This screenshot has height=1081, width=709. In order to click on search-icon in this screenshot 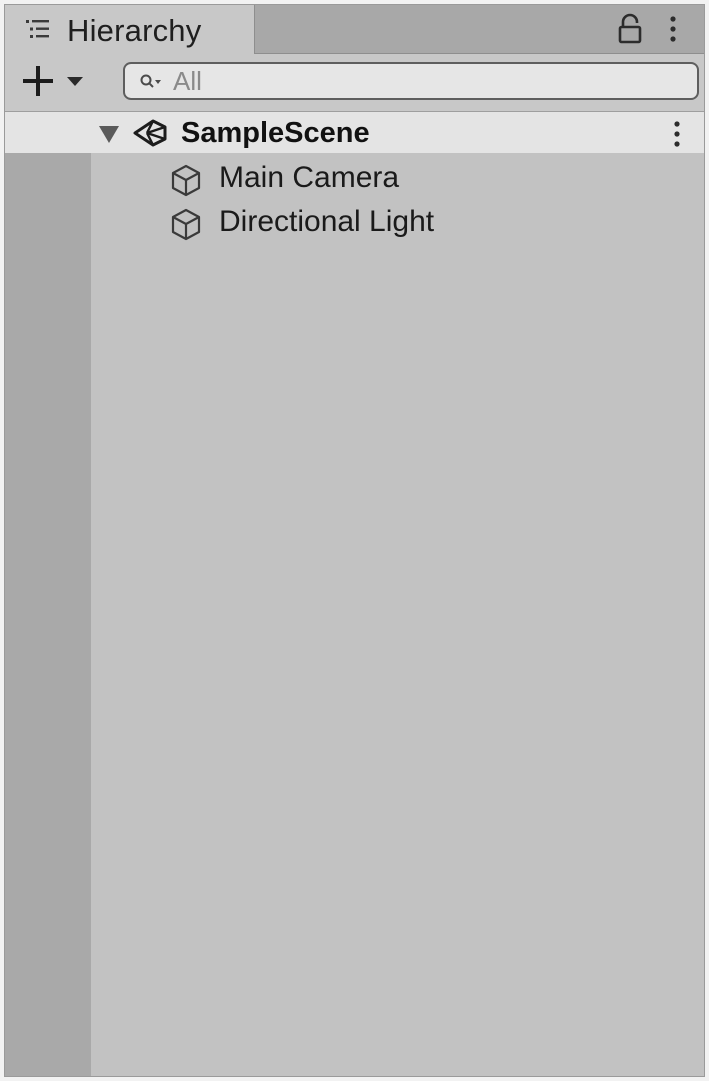, I will do `click(150, 81)`.